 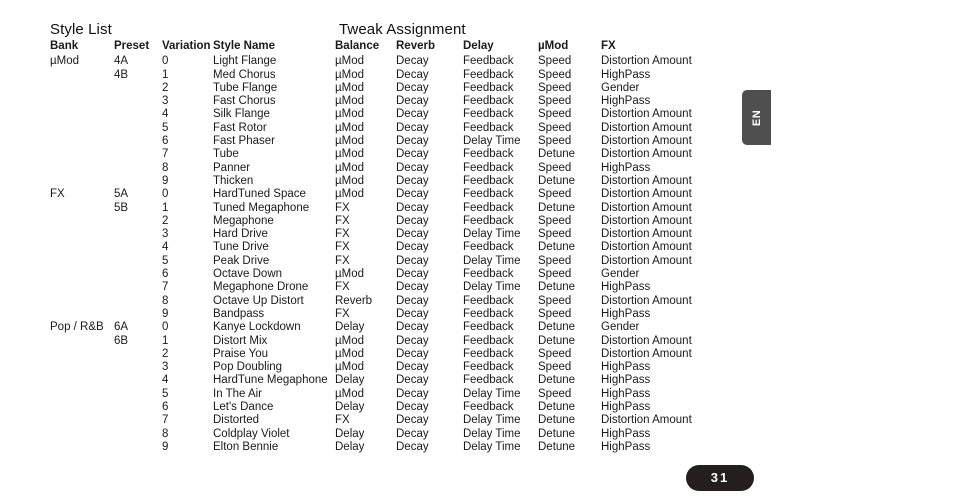 I want to click on table-row: 6 Octave Down µMod Decay Feedback Speed Gender, so click(x=400, y=274).